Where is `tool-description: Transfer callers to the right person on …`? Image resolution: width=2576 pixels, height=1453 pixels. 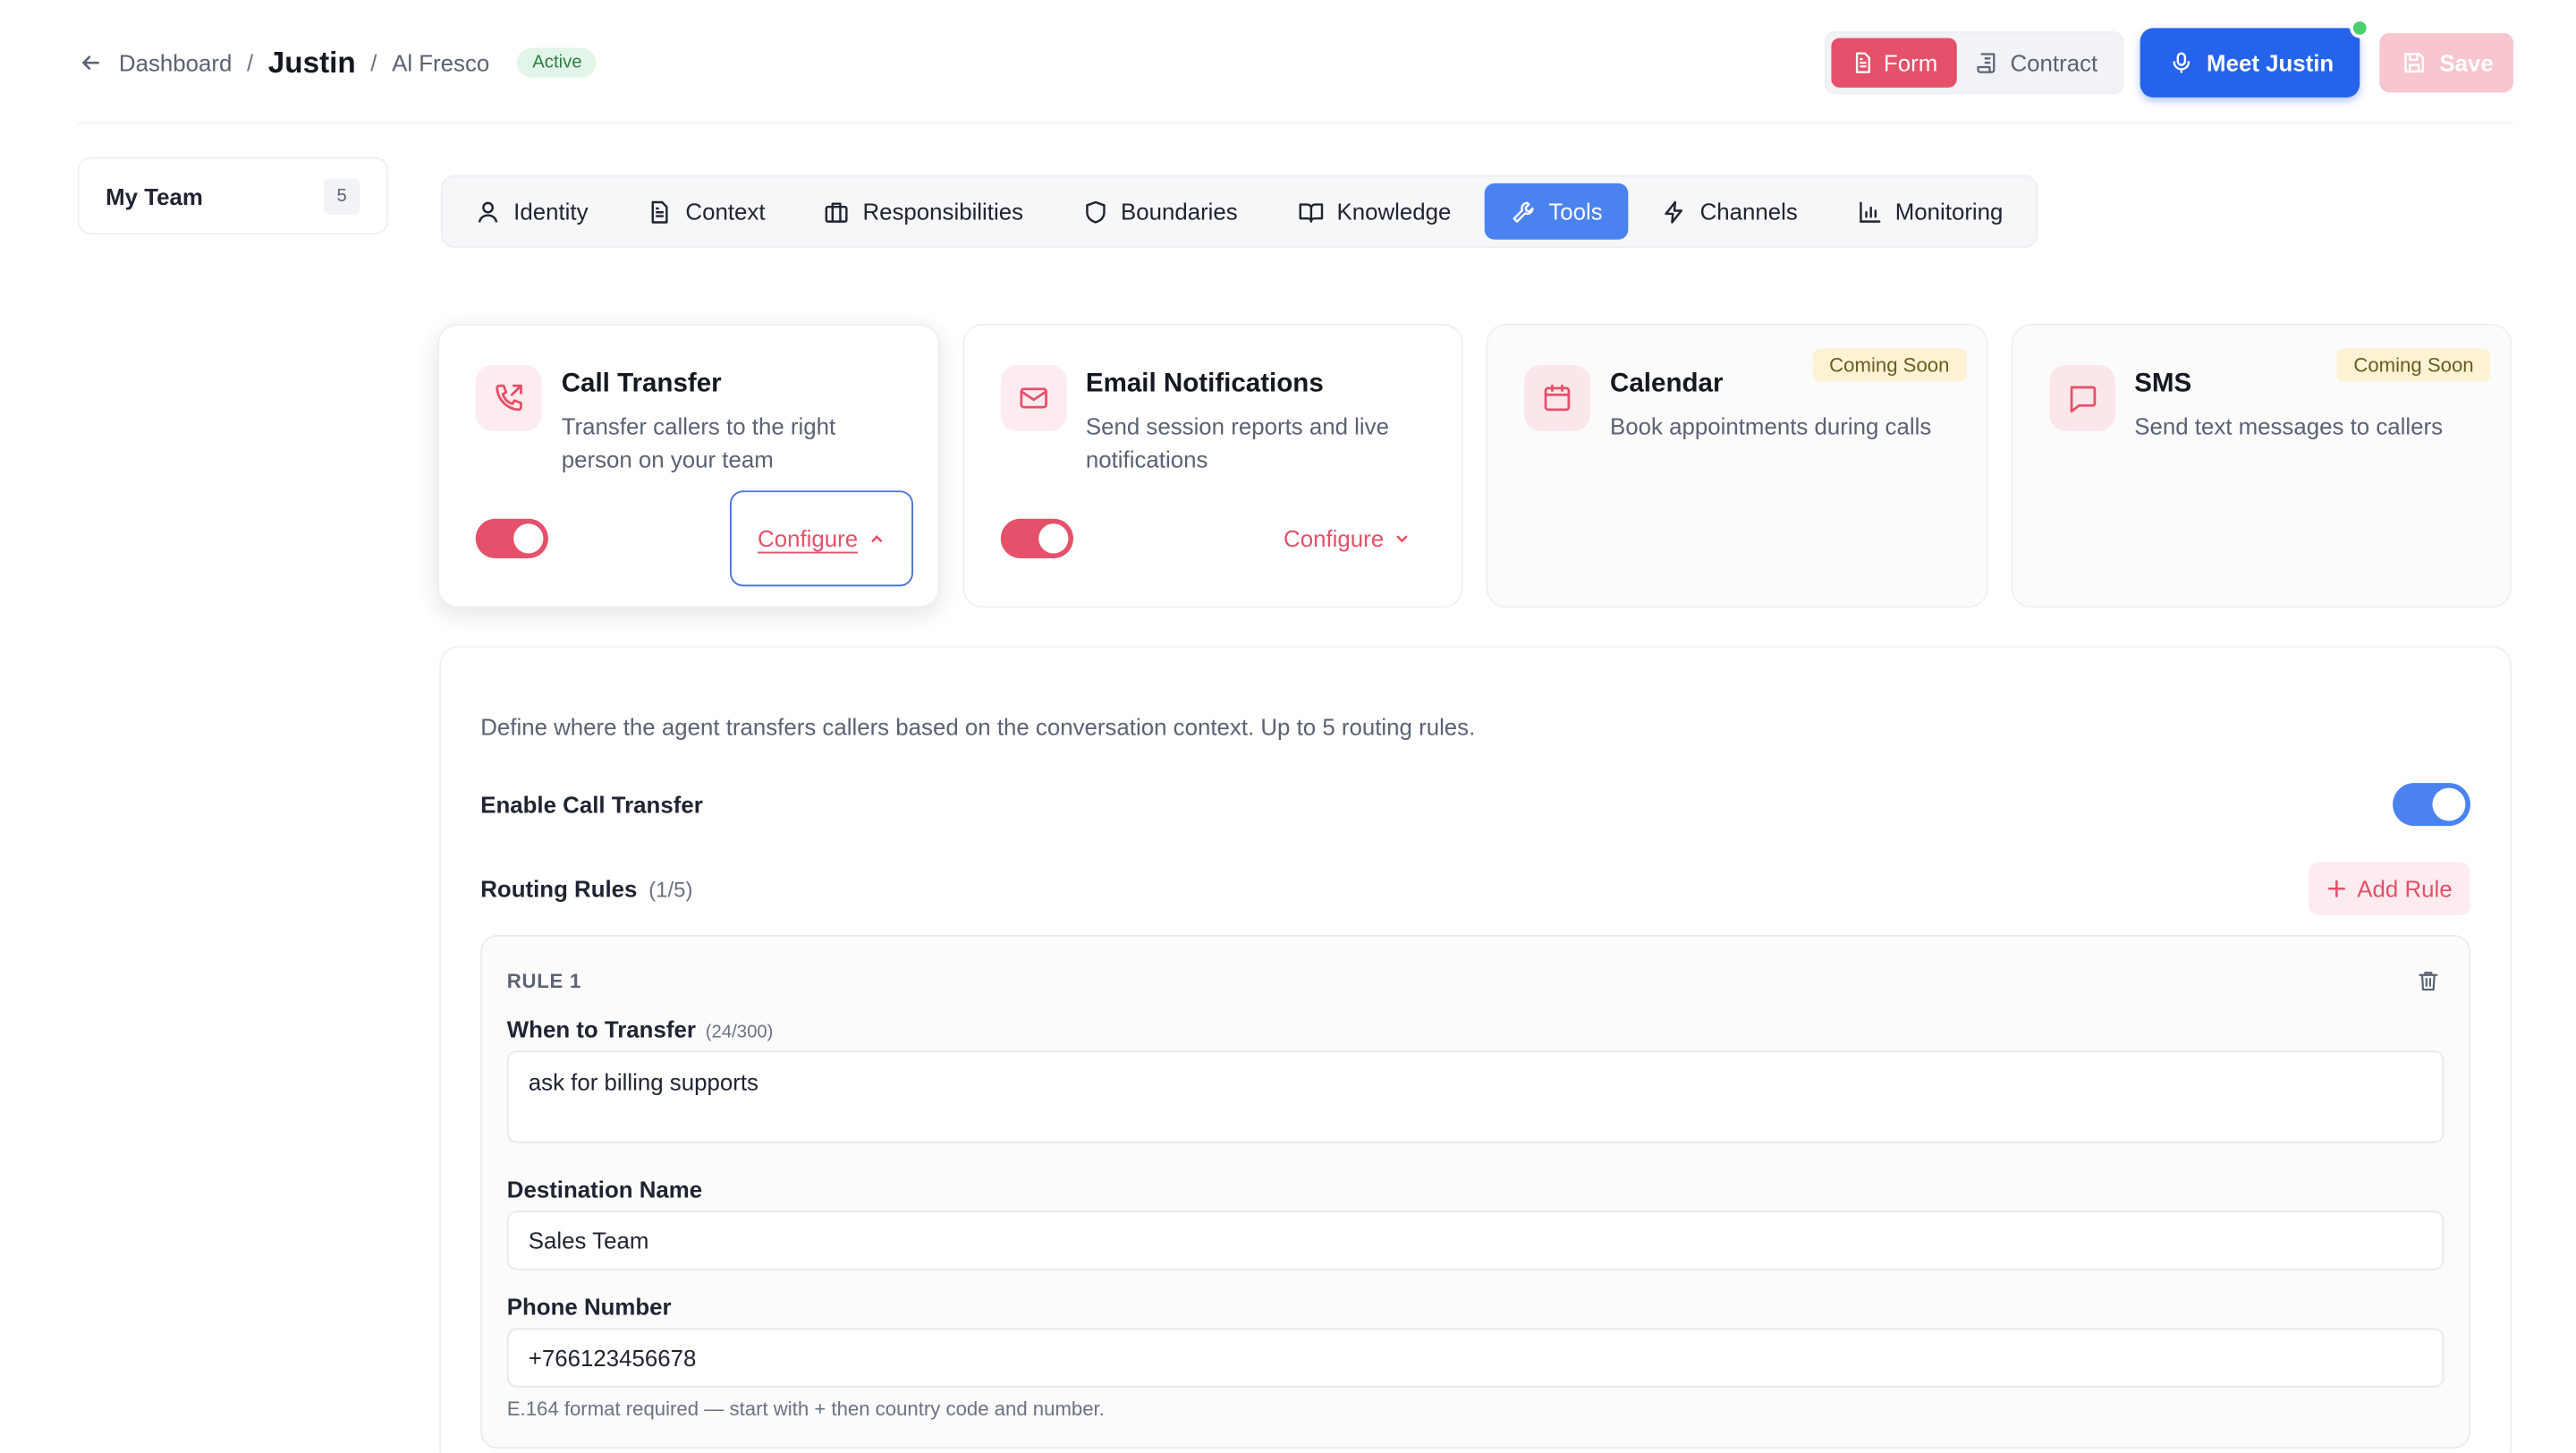
tool-description: Transfer callers to the right person on … is located at coordinates (698, 442).